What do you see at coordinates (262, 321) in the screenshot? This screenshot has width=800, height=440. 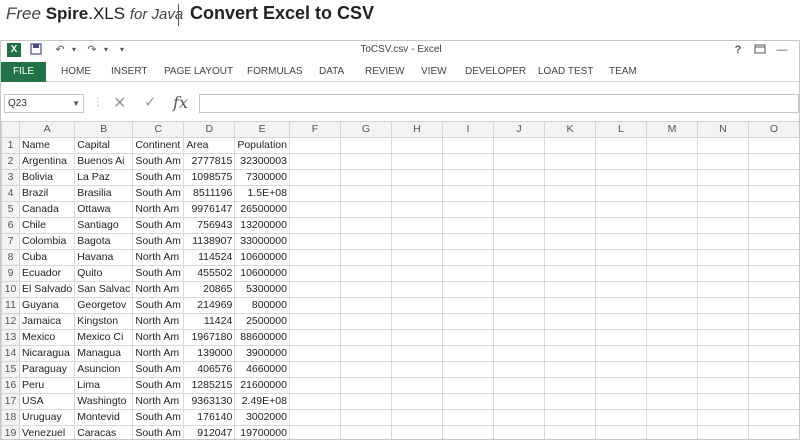 I see `cell: 2500000` at bounding box center [262, 321].